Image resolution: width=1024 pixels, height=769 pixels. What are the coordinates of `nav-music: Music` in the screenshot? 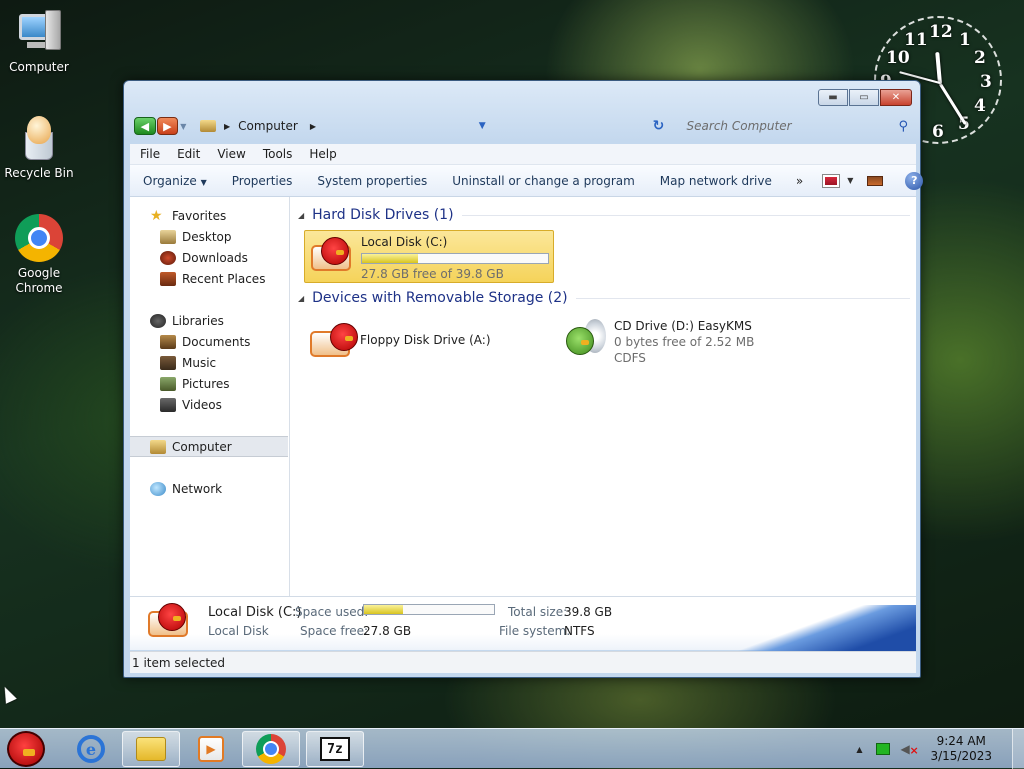 It's located at (209, 362).